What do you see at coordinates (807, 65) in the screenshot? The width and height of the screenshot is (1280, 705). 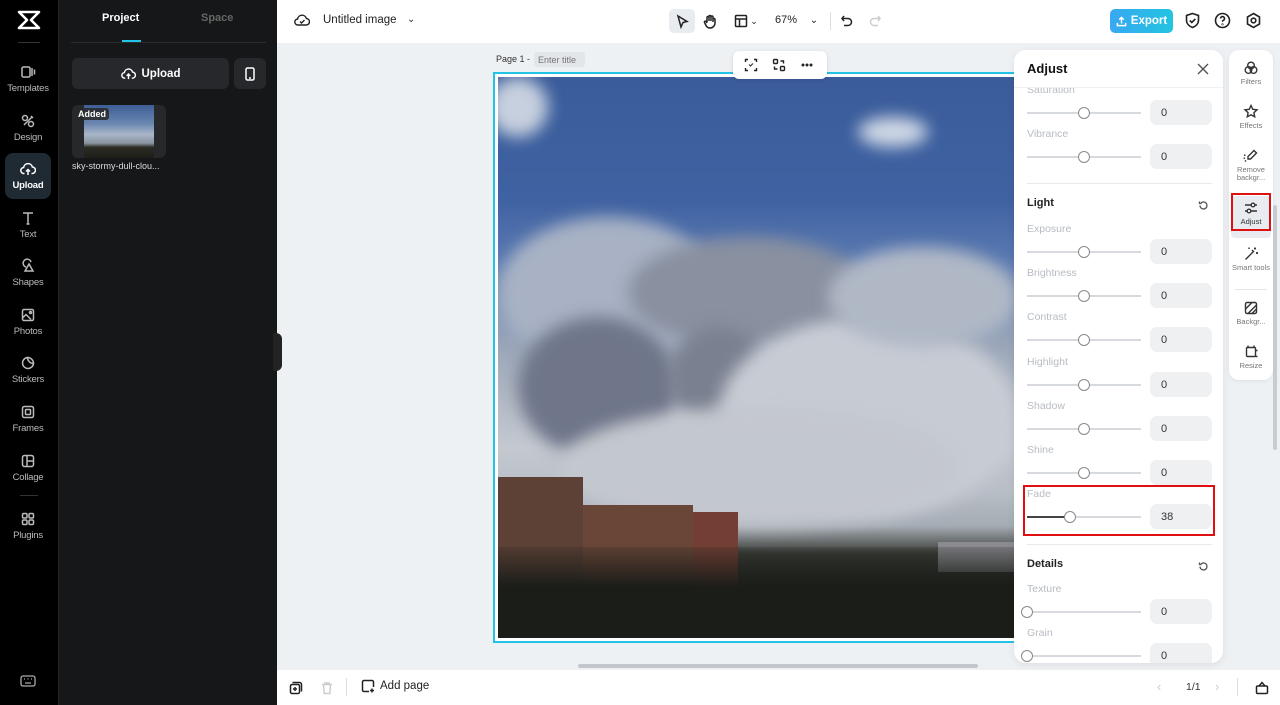 I see `more-options-icon` at bounding box center [807, 65].